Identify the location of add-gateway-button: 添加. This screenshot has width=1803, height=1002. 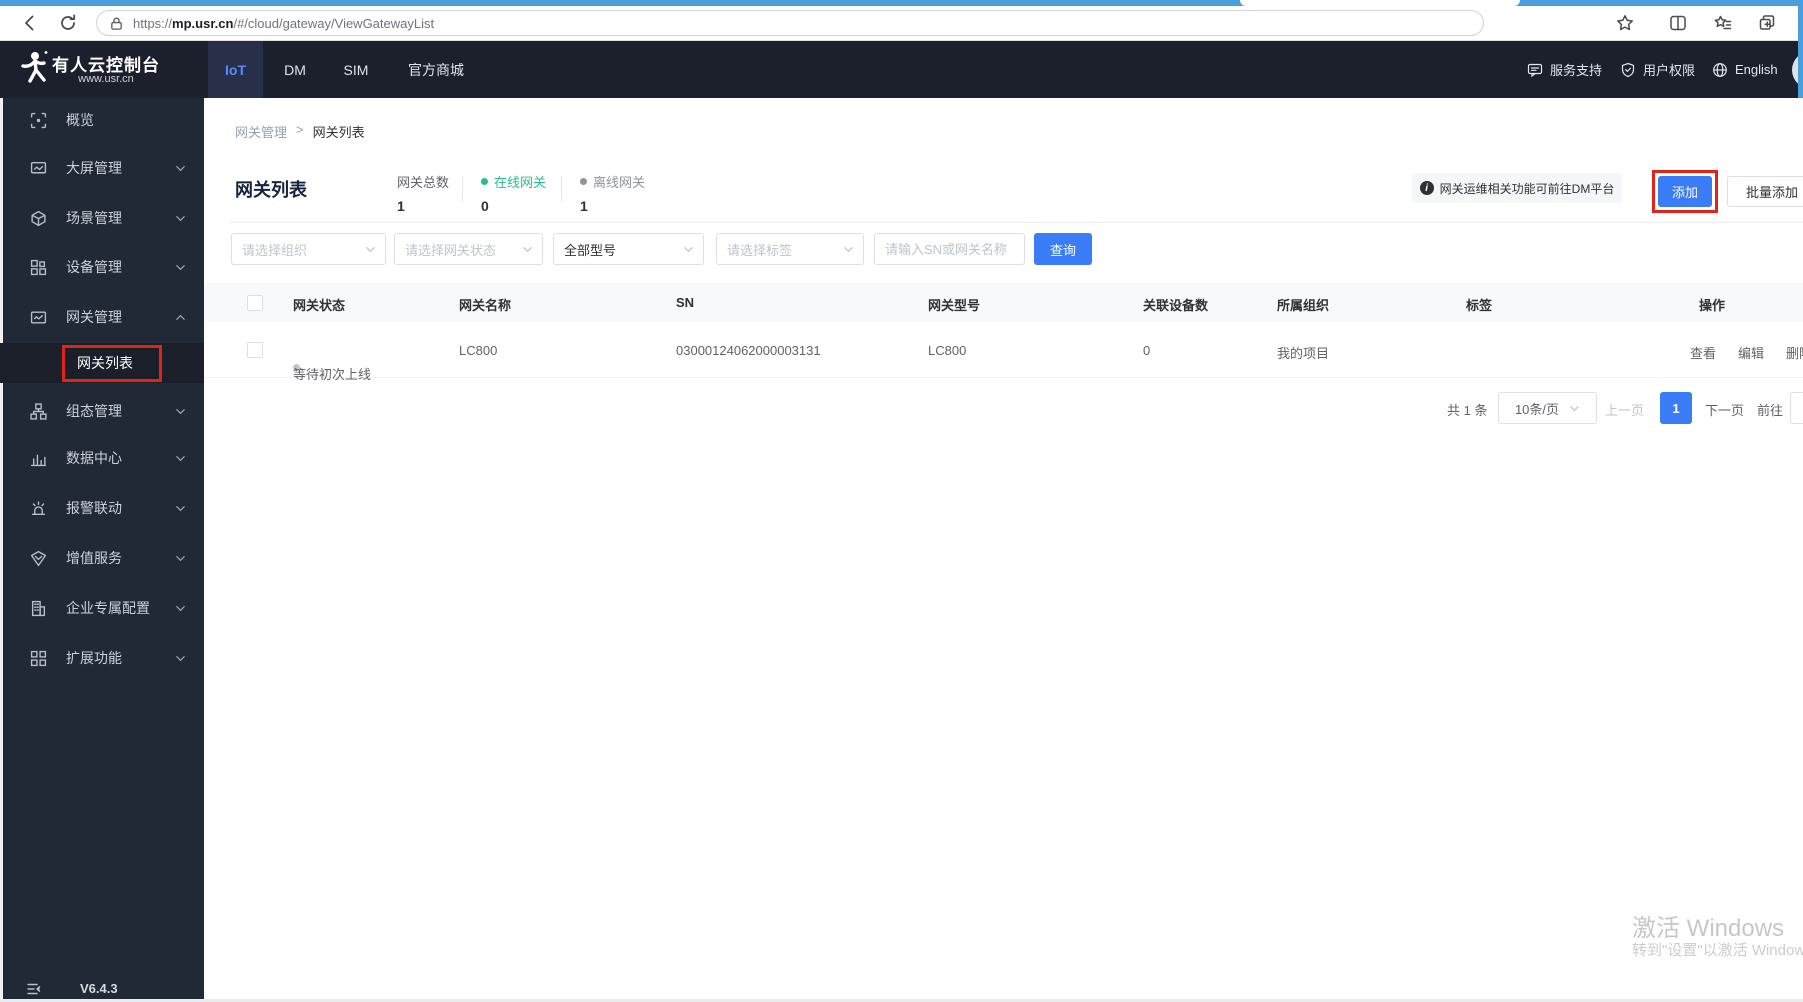
(1685, 191).